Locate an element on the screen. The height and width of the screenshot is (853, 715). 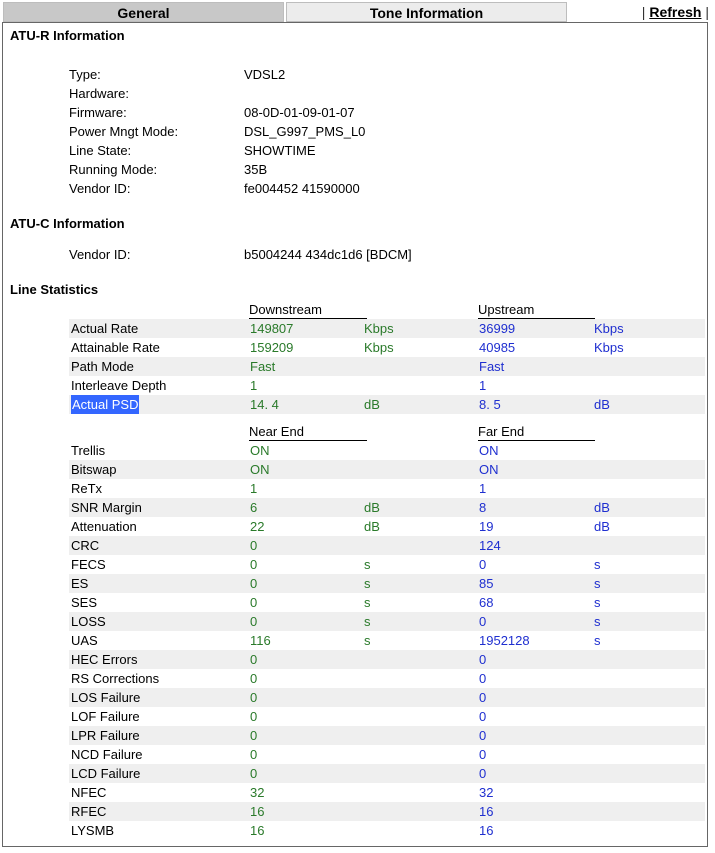
table-row: Actual PSD 14. 4 dB 8. 5 dB is located at coordinates (387, 404).